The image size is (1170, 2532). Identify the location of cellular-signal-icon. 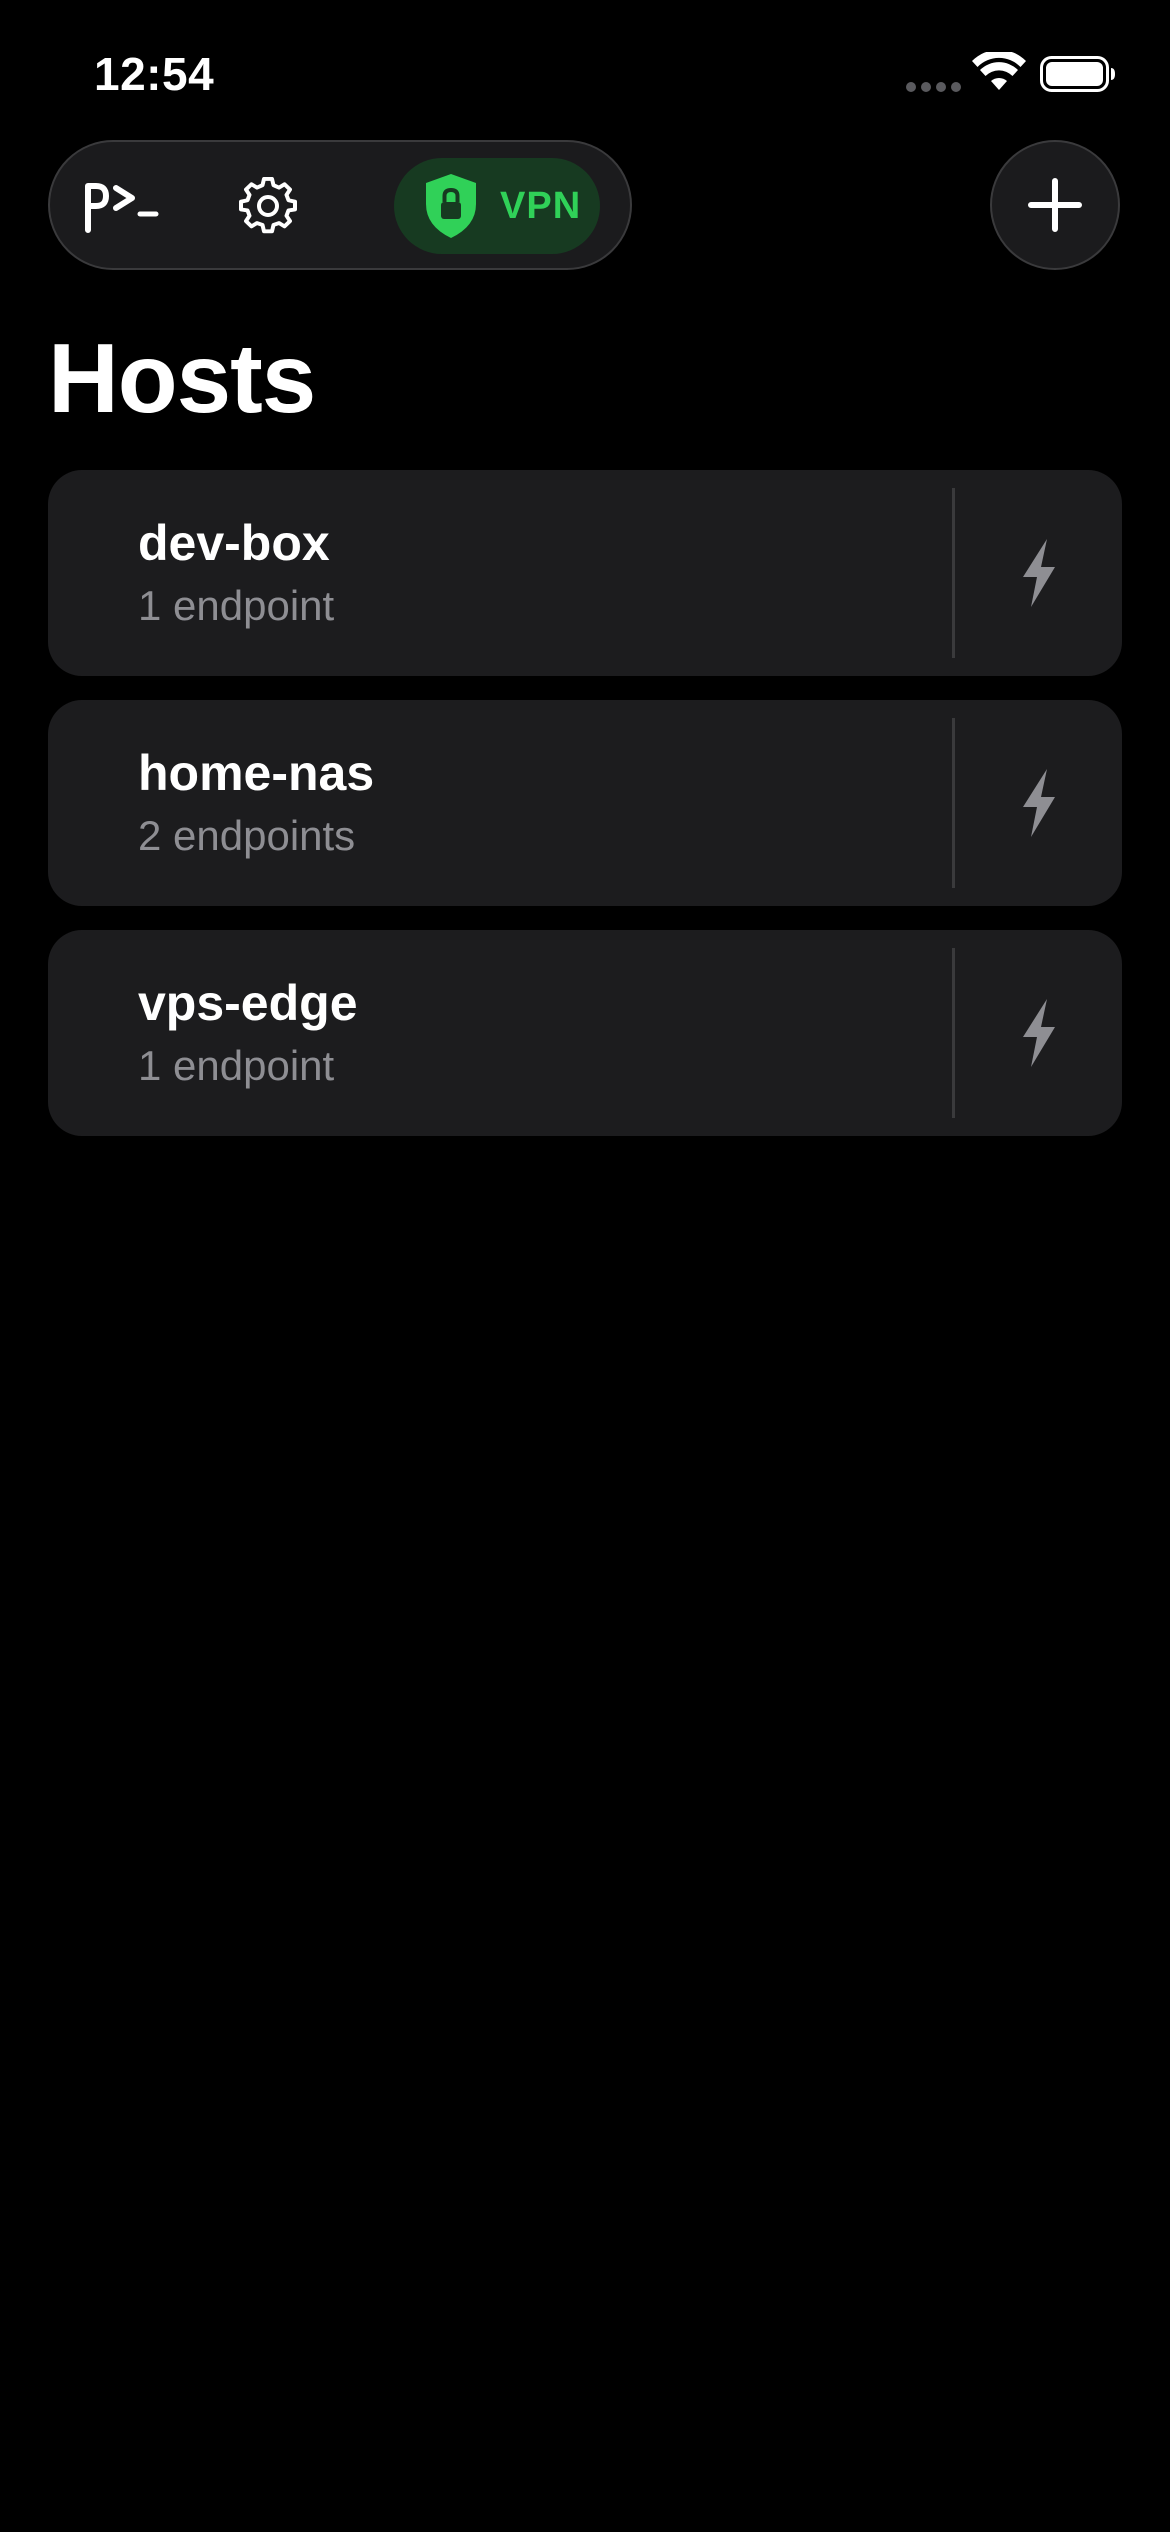
(933, 87).